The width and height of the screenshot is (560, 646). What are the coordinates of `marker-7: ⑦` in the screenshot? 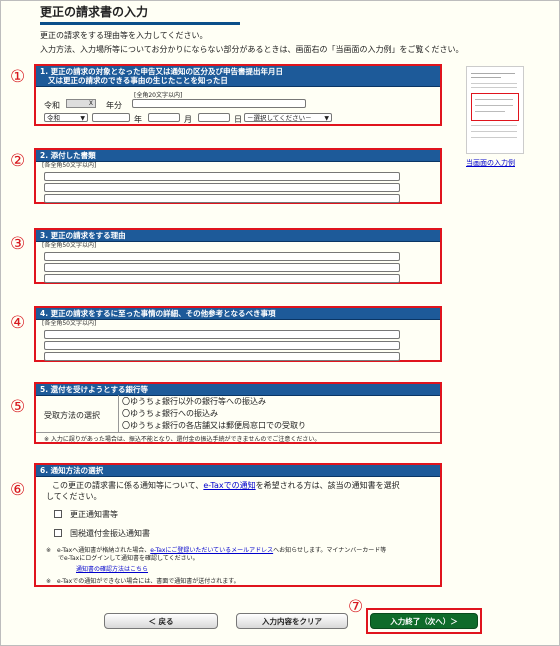 It's located at (356, 607).